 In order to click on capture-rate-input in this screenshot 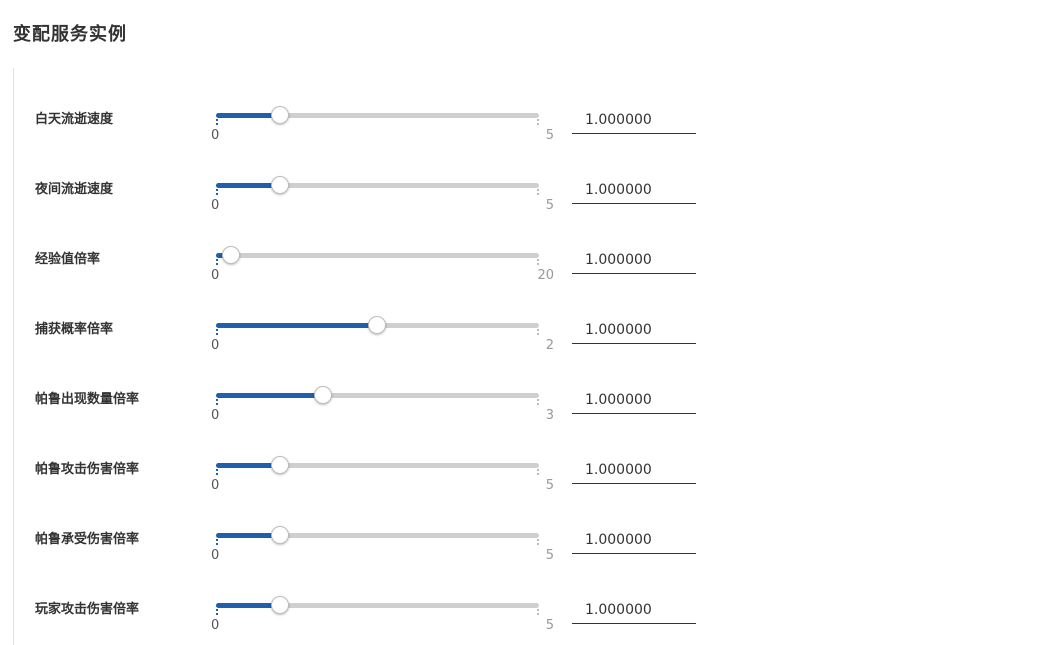, I will do `click(634, 330)`.